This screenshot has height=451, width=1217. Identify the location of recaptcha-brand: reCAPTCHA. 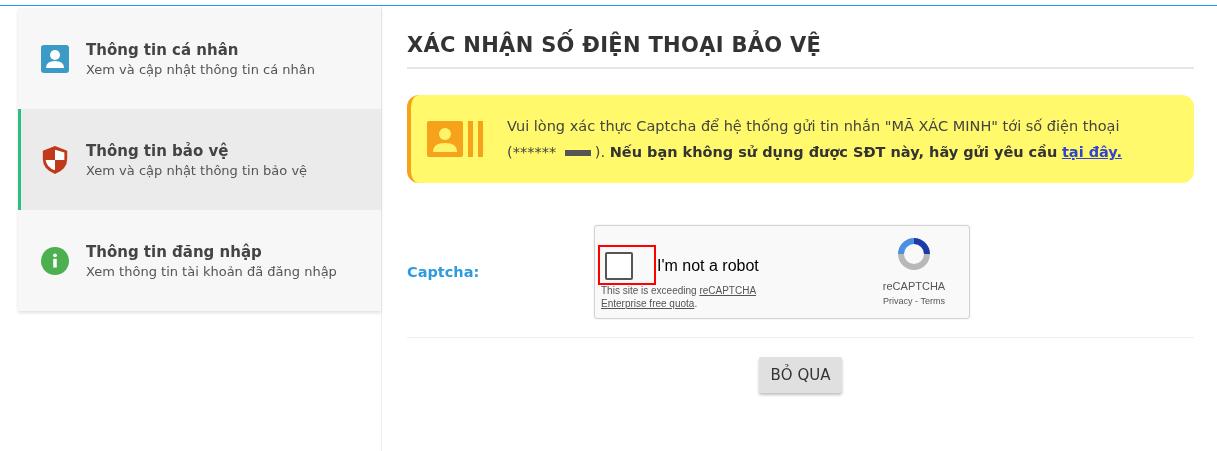
(914, 286).